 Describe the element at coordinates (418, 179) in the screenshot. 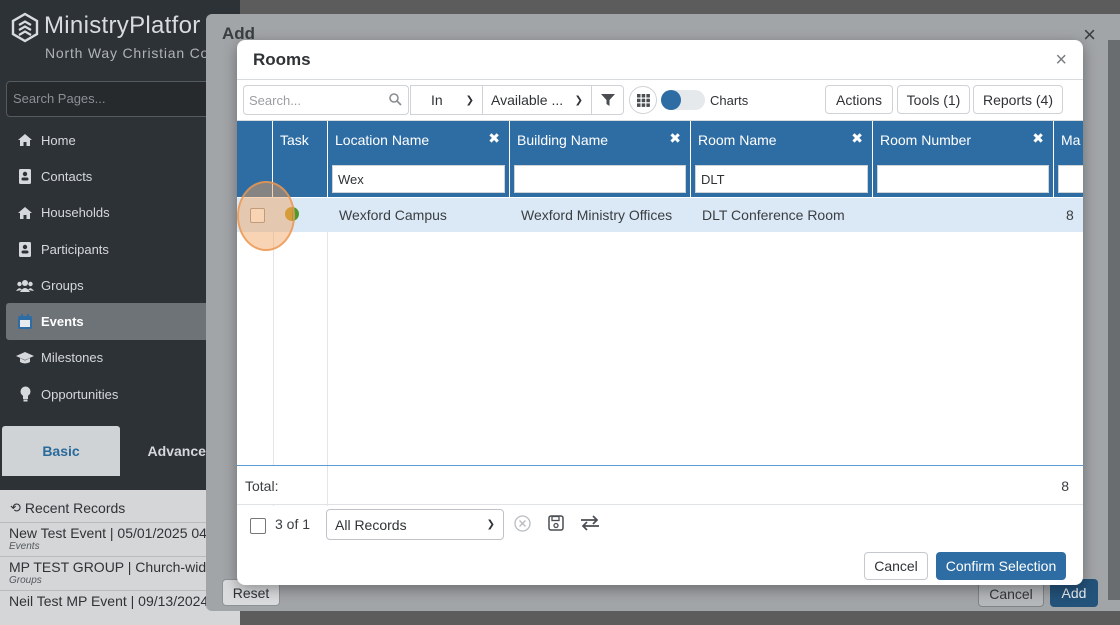

I see `location-filter-input: Wex` at that location.